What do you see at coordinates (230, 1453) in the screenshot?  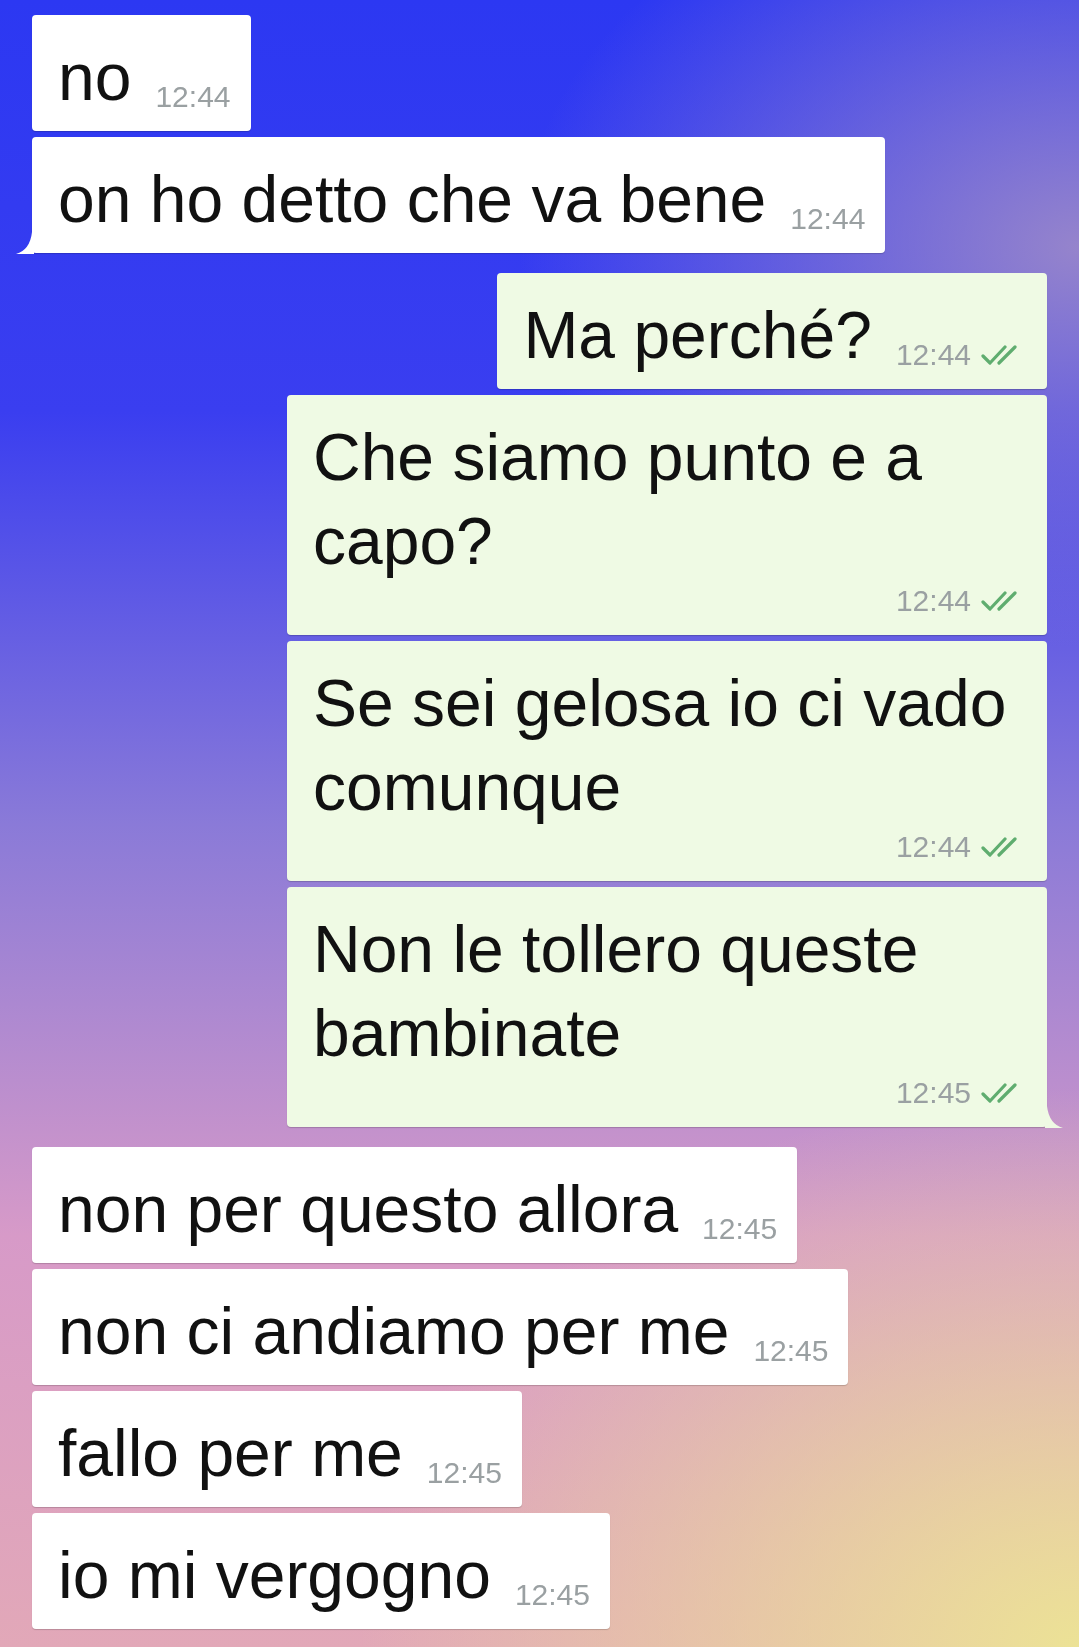 I see `message-text: fallo per me` at bounding box center [230, 1453].